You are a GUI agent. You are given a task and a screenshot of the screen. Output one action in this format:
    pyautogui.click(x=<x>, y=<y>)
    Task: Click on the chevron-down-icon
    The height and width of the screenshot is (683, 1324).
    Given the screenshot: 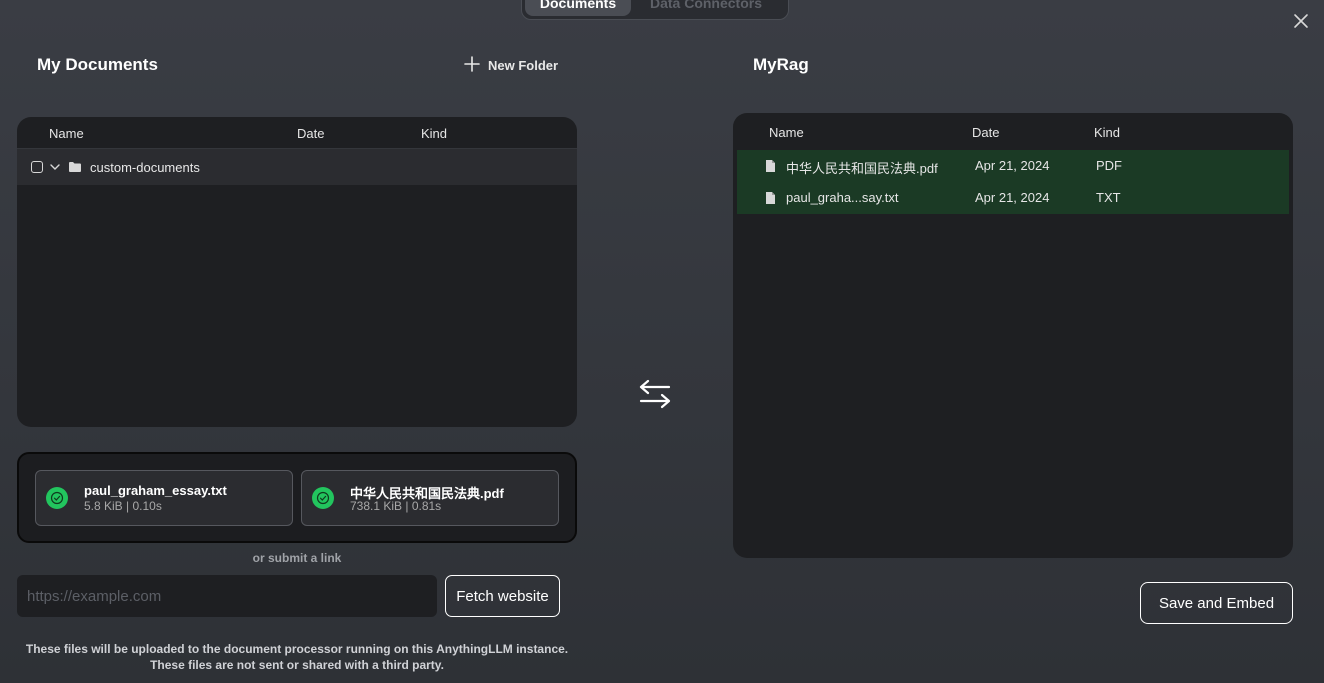 What is the action you would take?
    pyautogui.click(x=55, y=167)
    